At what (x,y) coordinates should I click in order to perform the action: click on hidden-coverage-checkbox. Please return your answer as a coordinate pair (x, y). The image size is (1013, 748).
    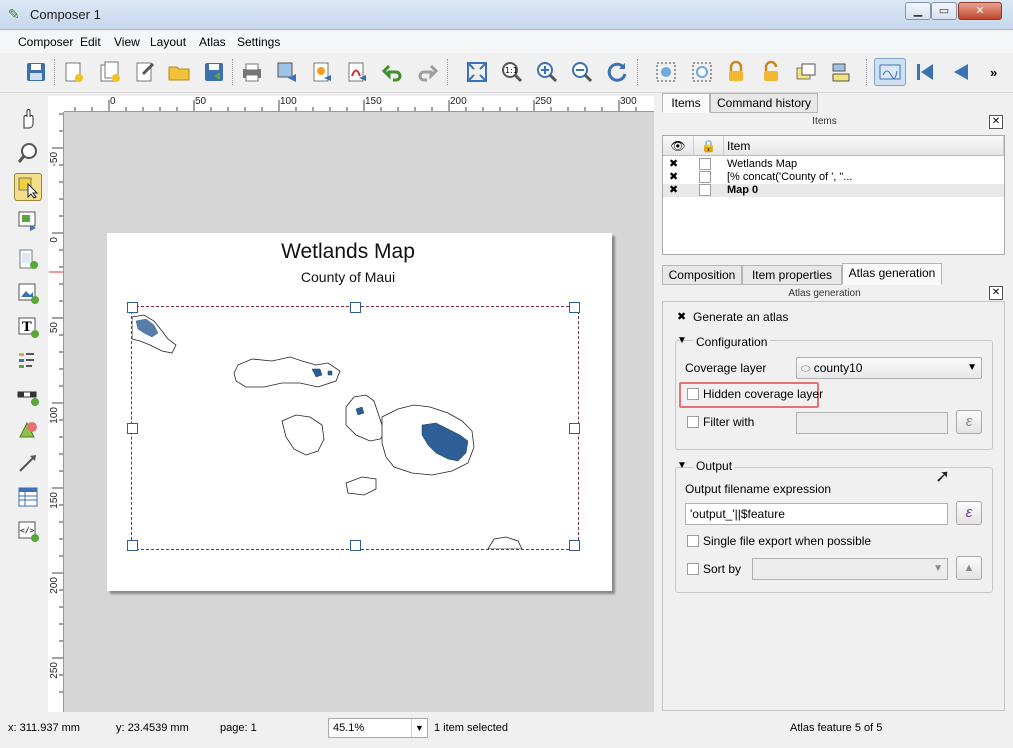
    Looking at the image, I should click on (693, 394).